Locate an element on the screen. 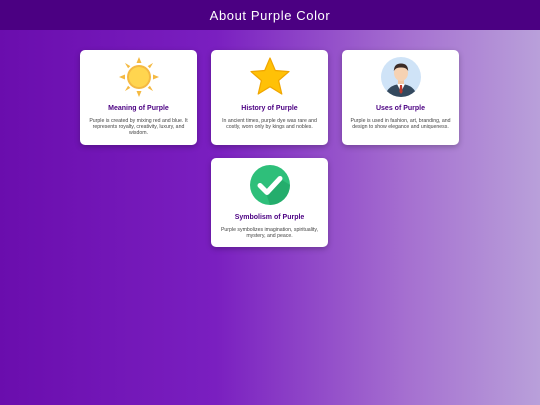  card-title: History of Purple is located at coordinates (269, 108).